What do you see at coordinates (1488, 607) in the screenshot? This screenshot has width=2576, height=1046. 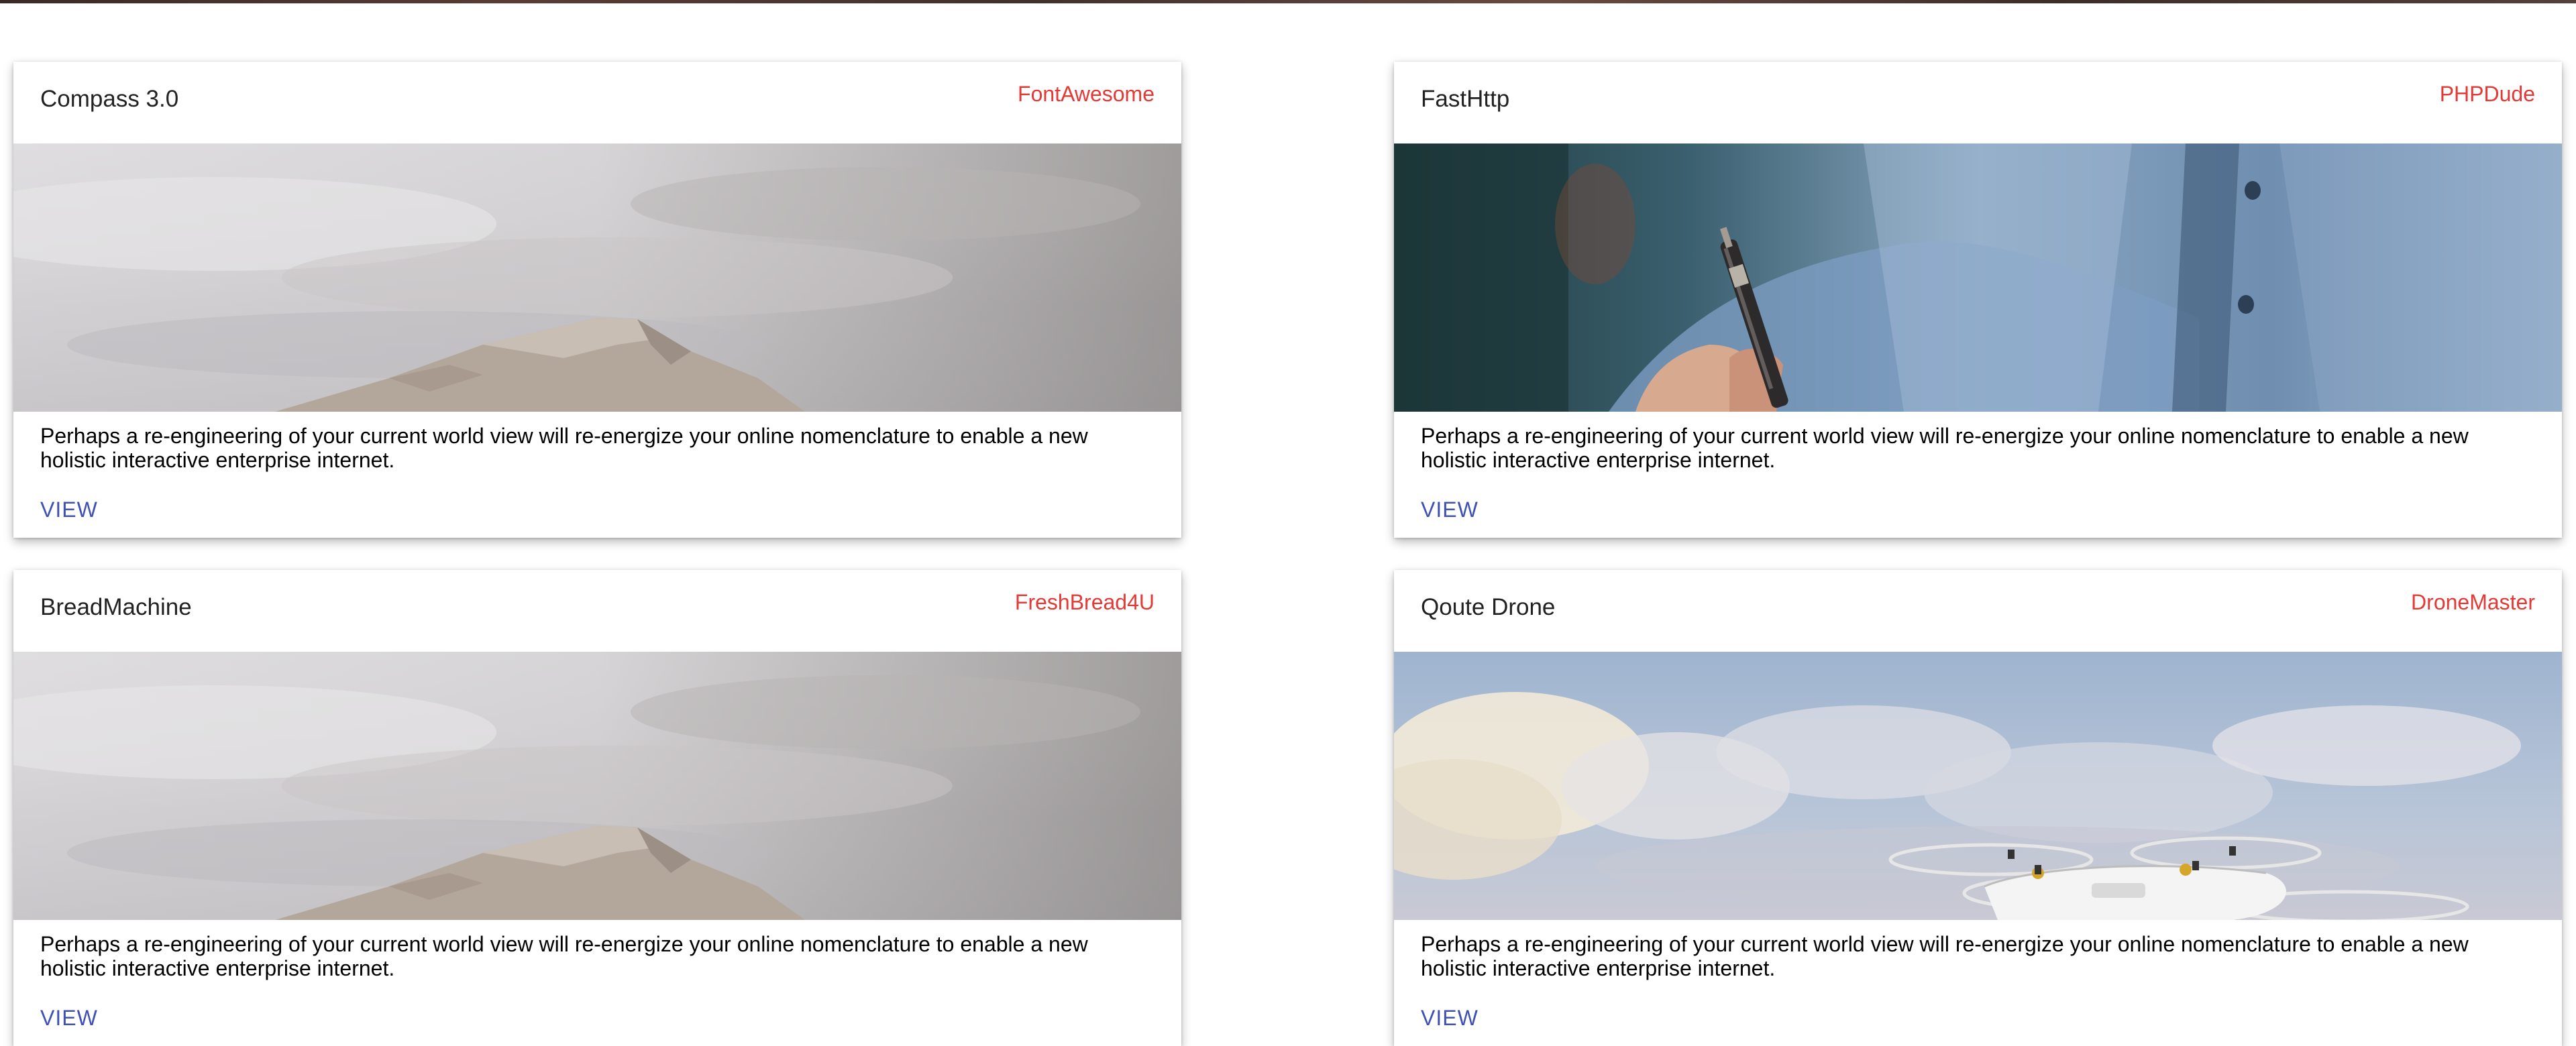 I see `card-title: Qoute Drone` at bounding box center [1488, 607].